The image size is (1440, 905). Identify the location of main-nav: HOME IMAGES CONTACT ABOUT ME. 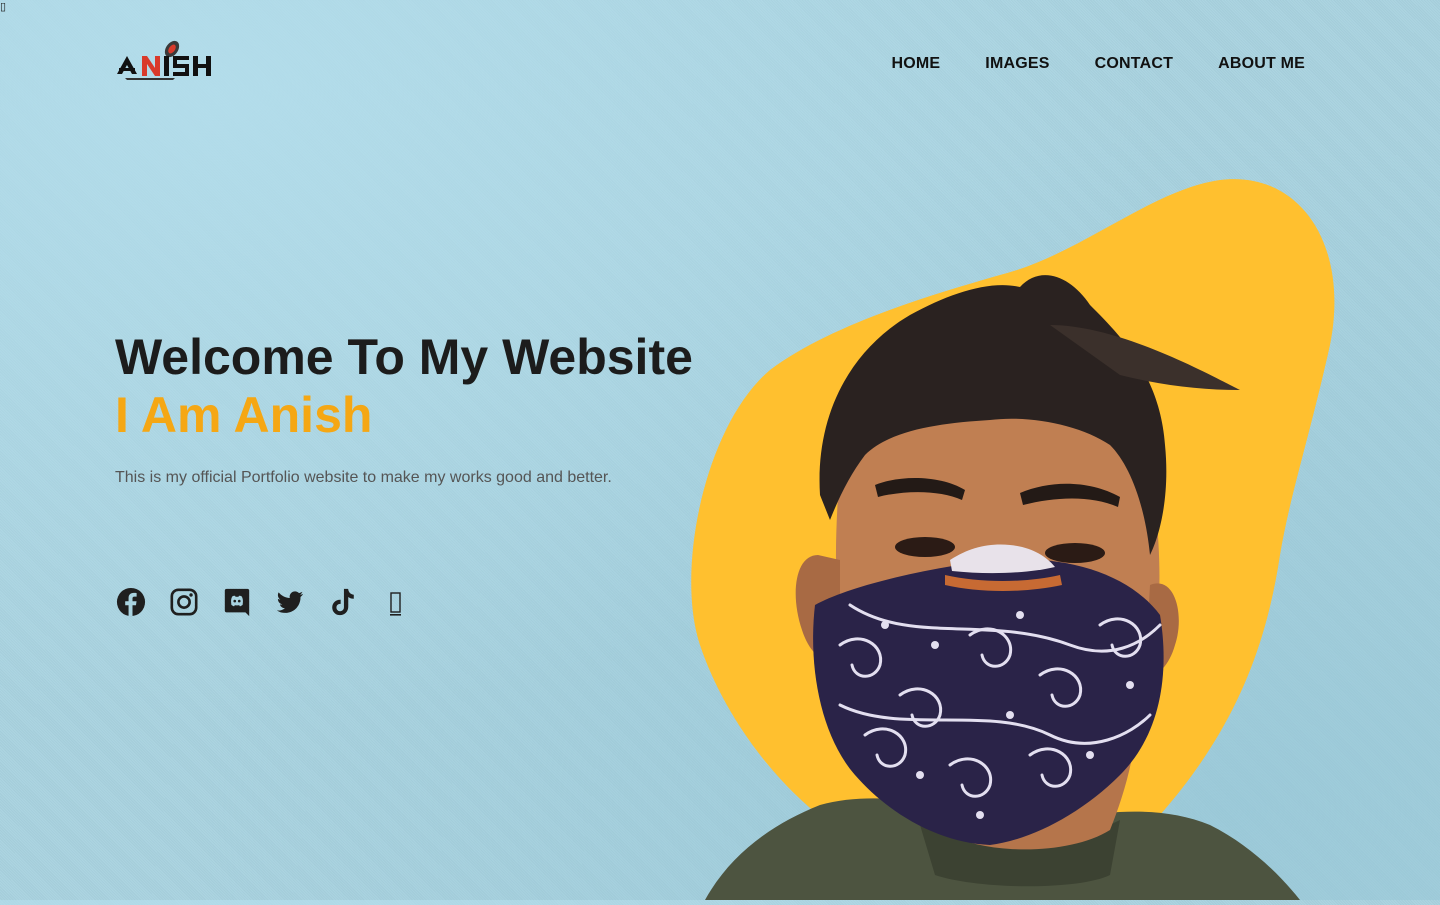
(1098, 64).